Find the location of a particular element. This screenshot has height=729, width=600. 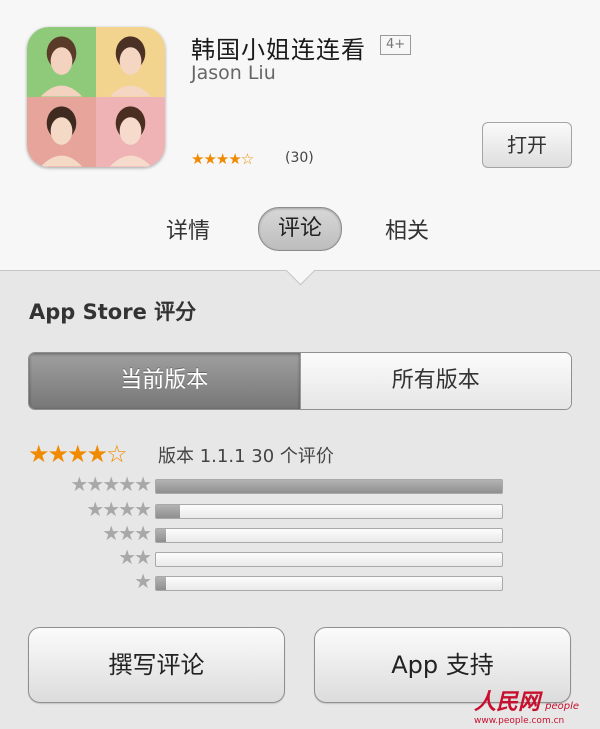

version-segmented-control: 当前版本 所有版本 is located at coordinates (300, 381).